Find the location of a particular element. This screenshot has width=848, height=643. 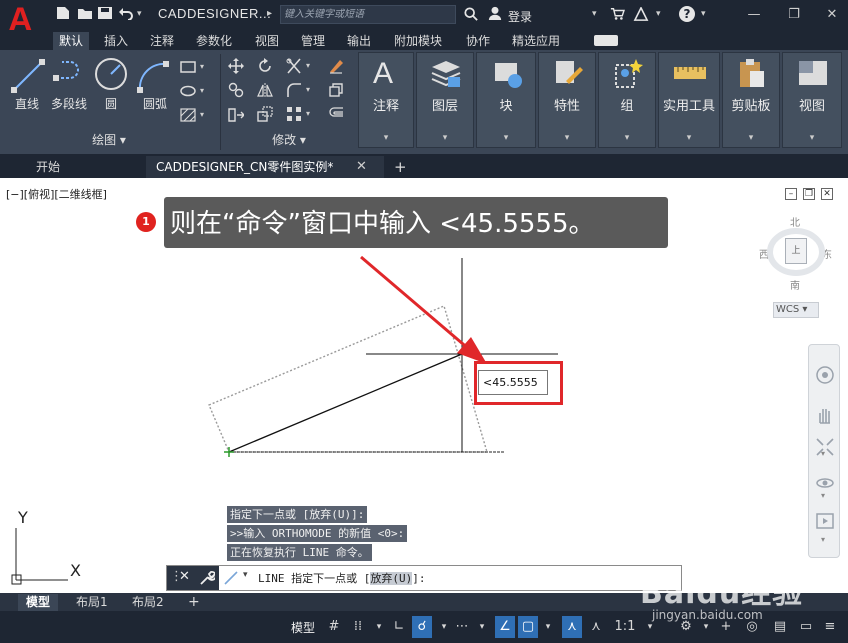

wcs-dropdown: WCS ▾ is located at coordinates (796, 310).